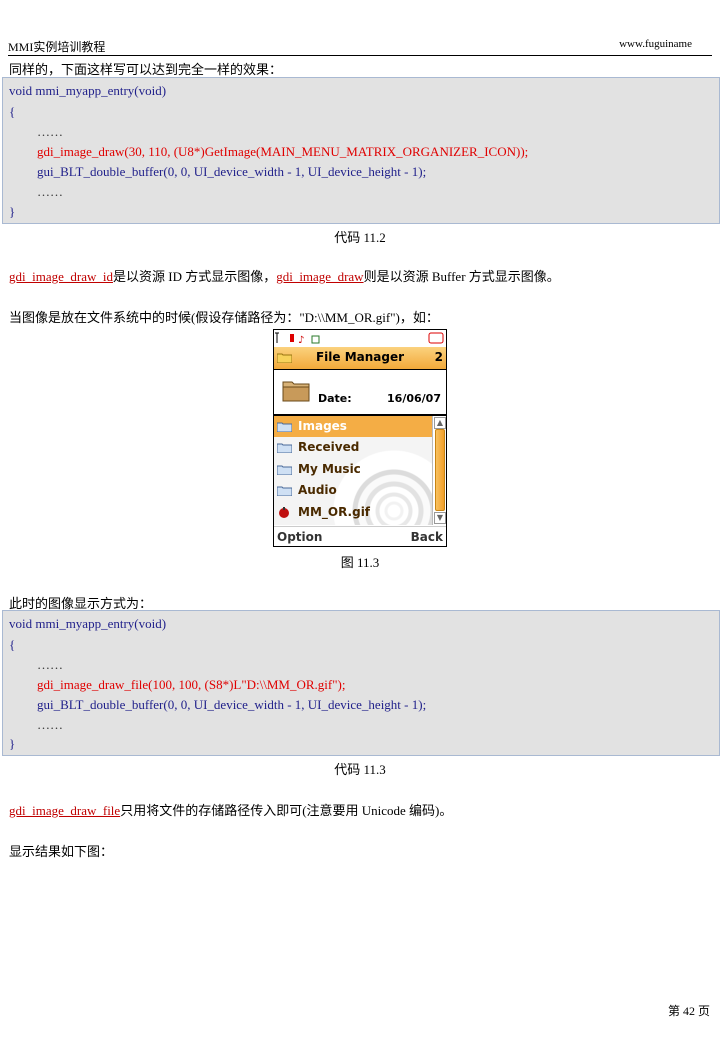 This screenshot has height=1060, width=720. I want to click on caption-figure-11-3: 图 11.3, so click(360, 562).